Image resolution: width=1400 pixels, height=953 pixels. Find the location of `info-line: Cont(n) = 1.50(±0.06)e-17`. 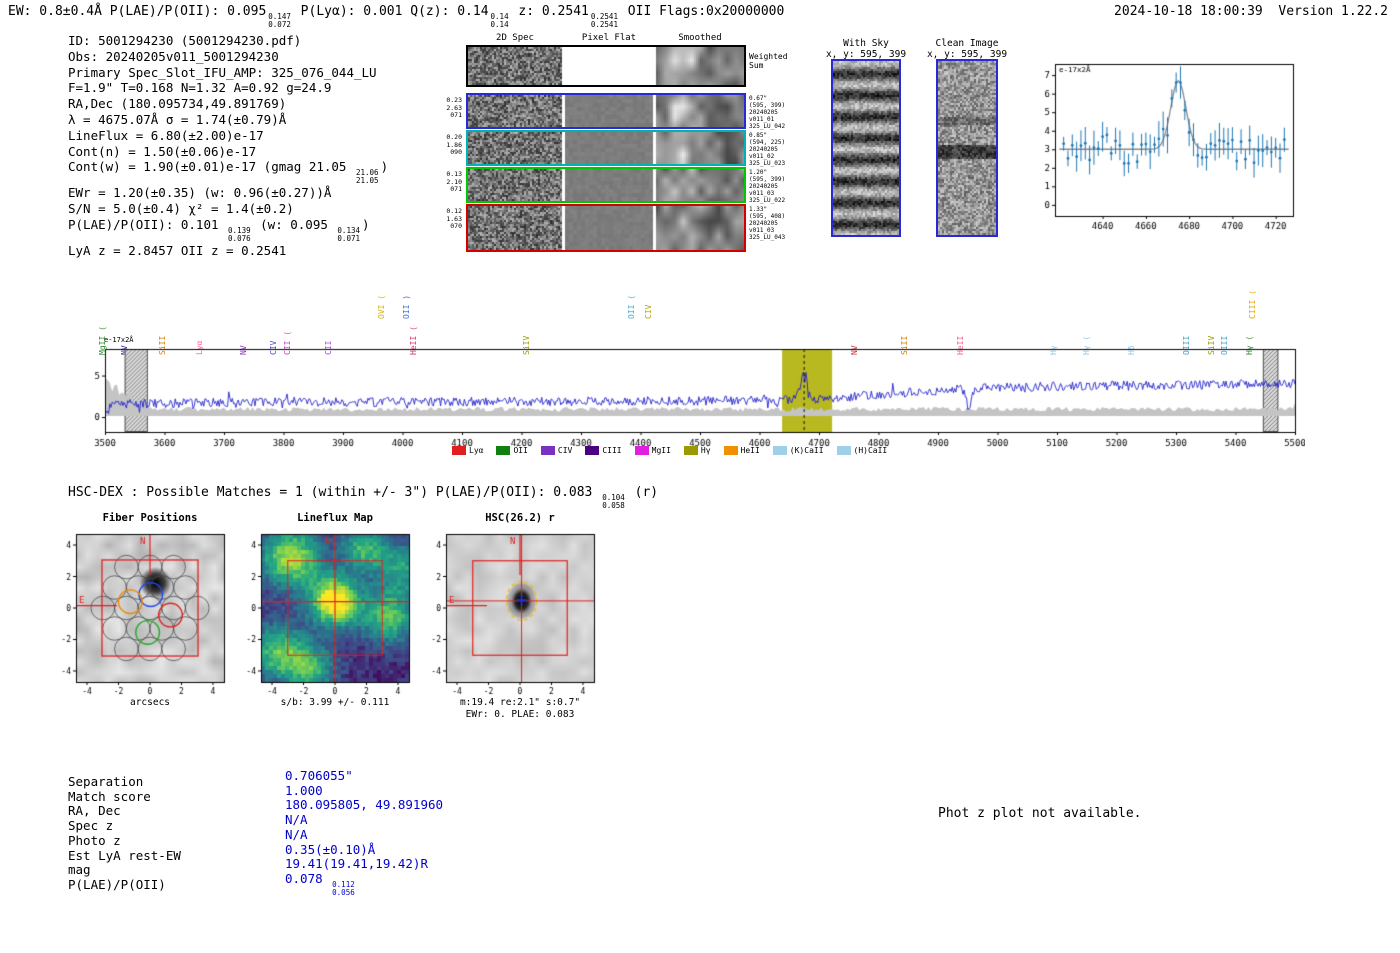

info-line: Cont(n) = 1.50(±0.06)e-17 is located at coordinates (228, 152).